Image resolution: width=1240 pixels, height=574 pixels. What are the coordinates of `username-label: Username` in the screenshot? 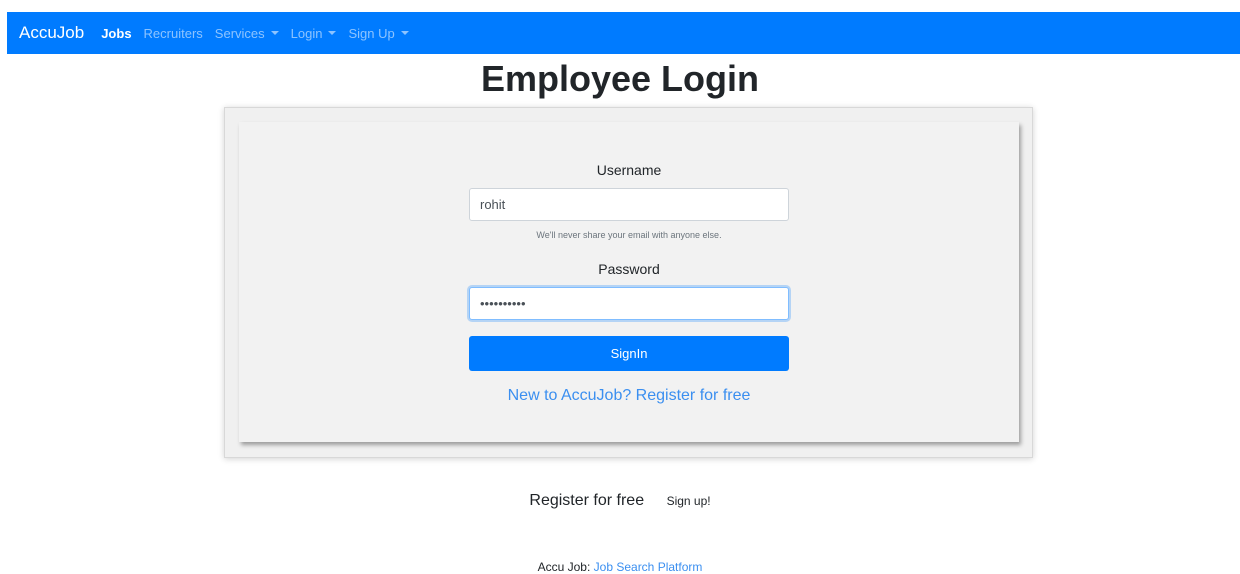 It's located at (629, 170).